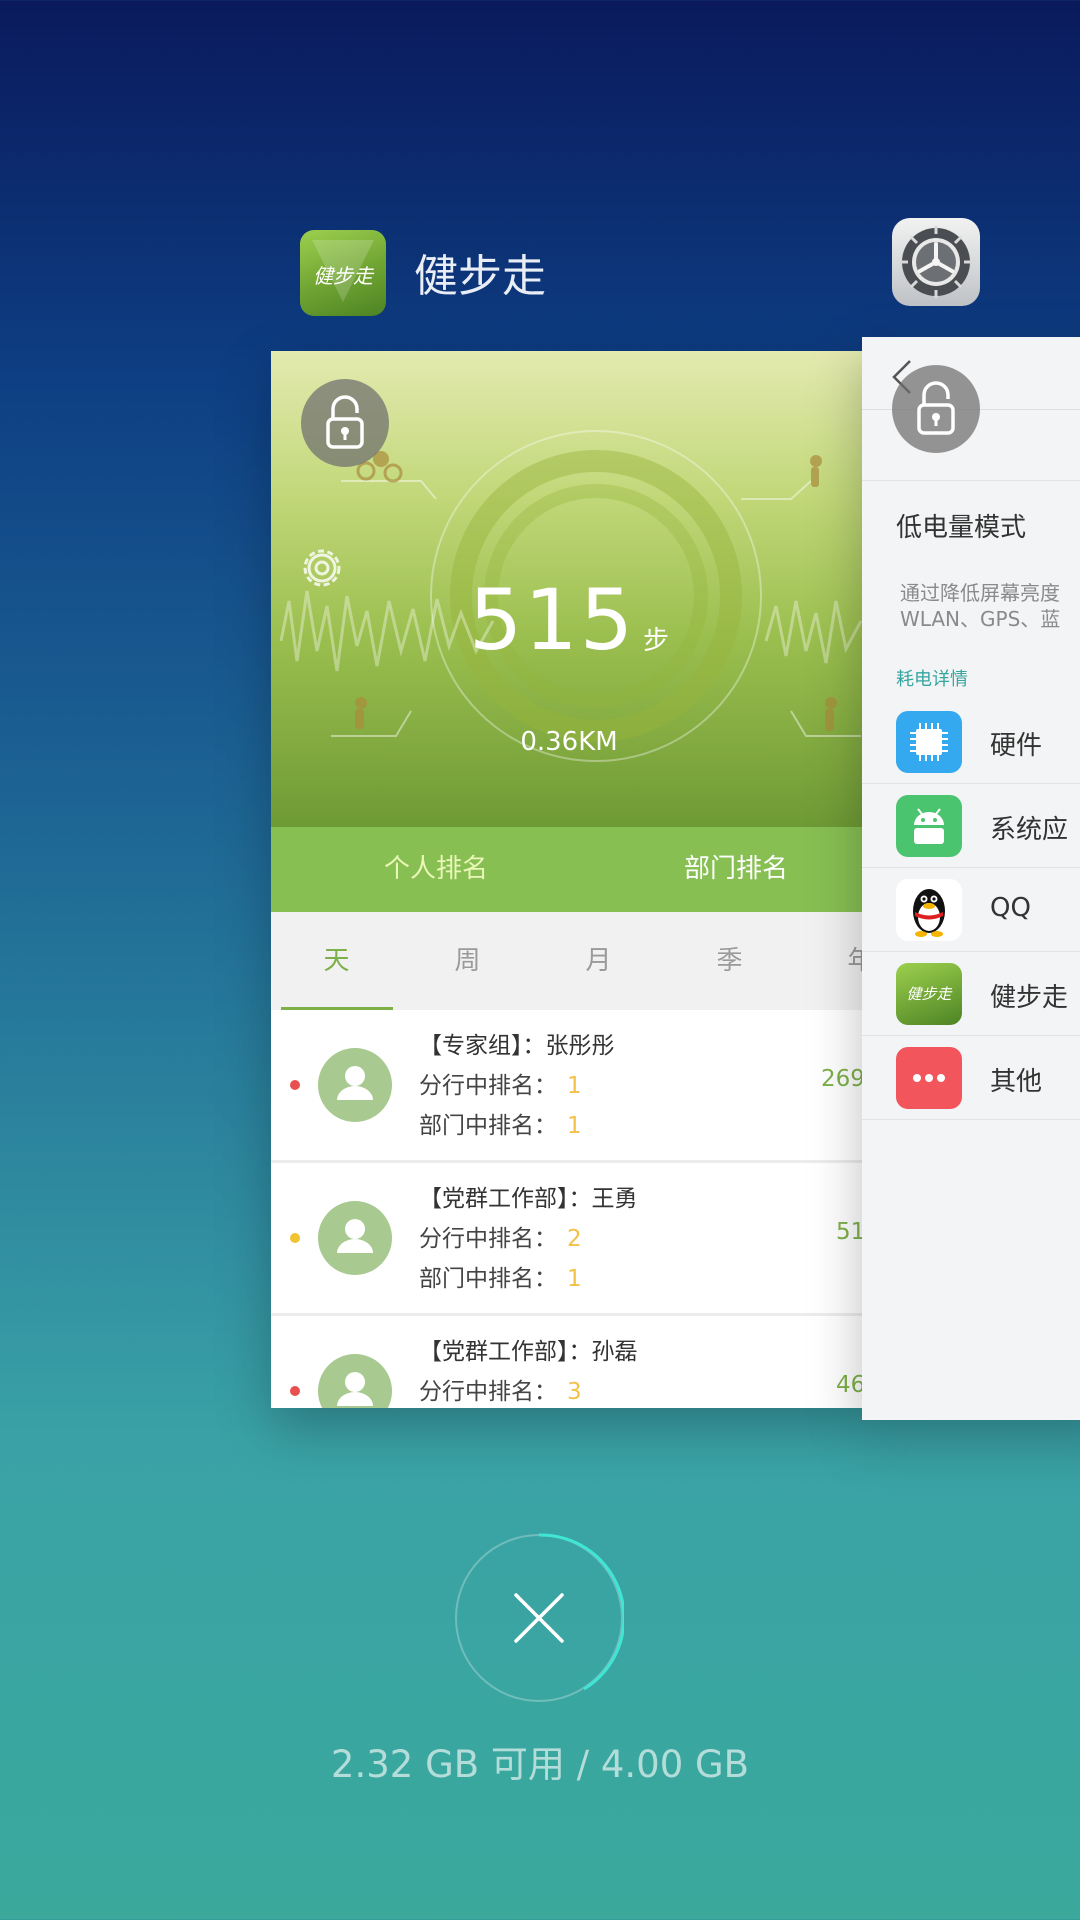 The height and width of the screenshot is (1920, 1080). Describe the element at coordinates (929, 910) in the screenshot. I see `qq-penguin-icon` at that location.